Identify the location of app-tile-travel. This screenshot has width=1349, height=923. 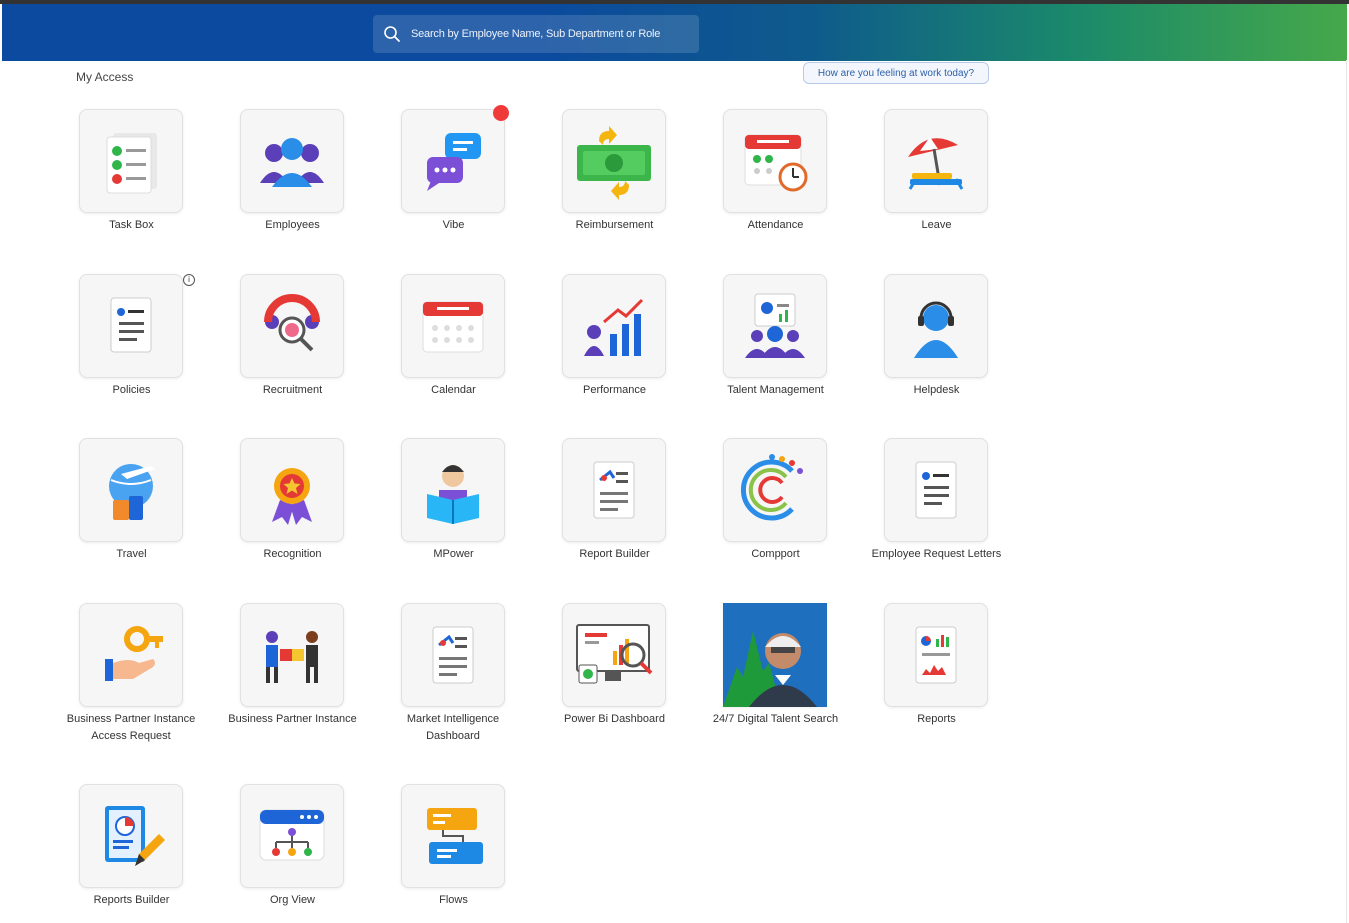
(131, 490).